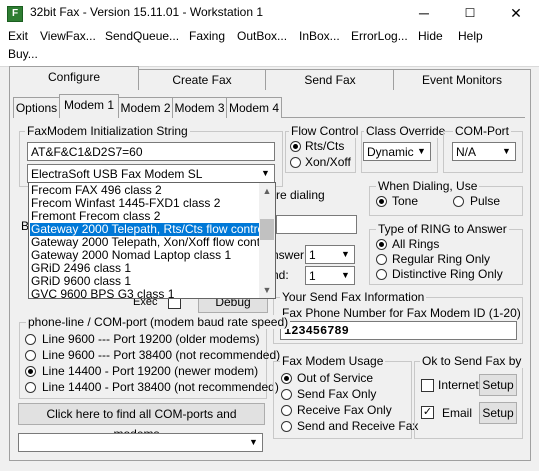  Describe the element at coordinates (381, 201) in the screenshot. I see `radio-tone` at that location.